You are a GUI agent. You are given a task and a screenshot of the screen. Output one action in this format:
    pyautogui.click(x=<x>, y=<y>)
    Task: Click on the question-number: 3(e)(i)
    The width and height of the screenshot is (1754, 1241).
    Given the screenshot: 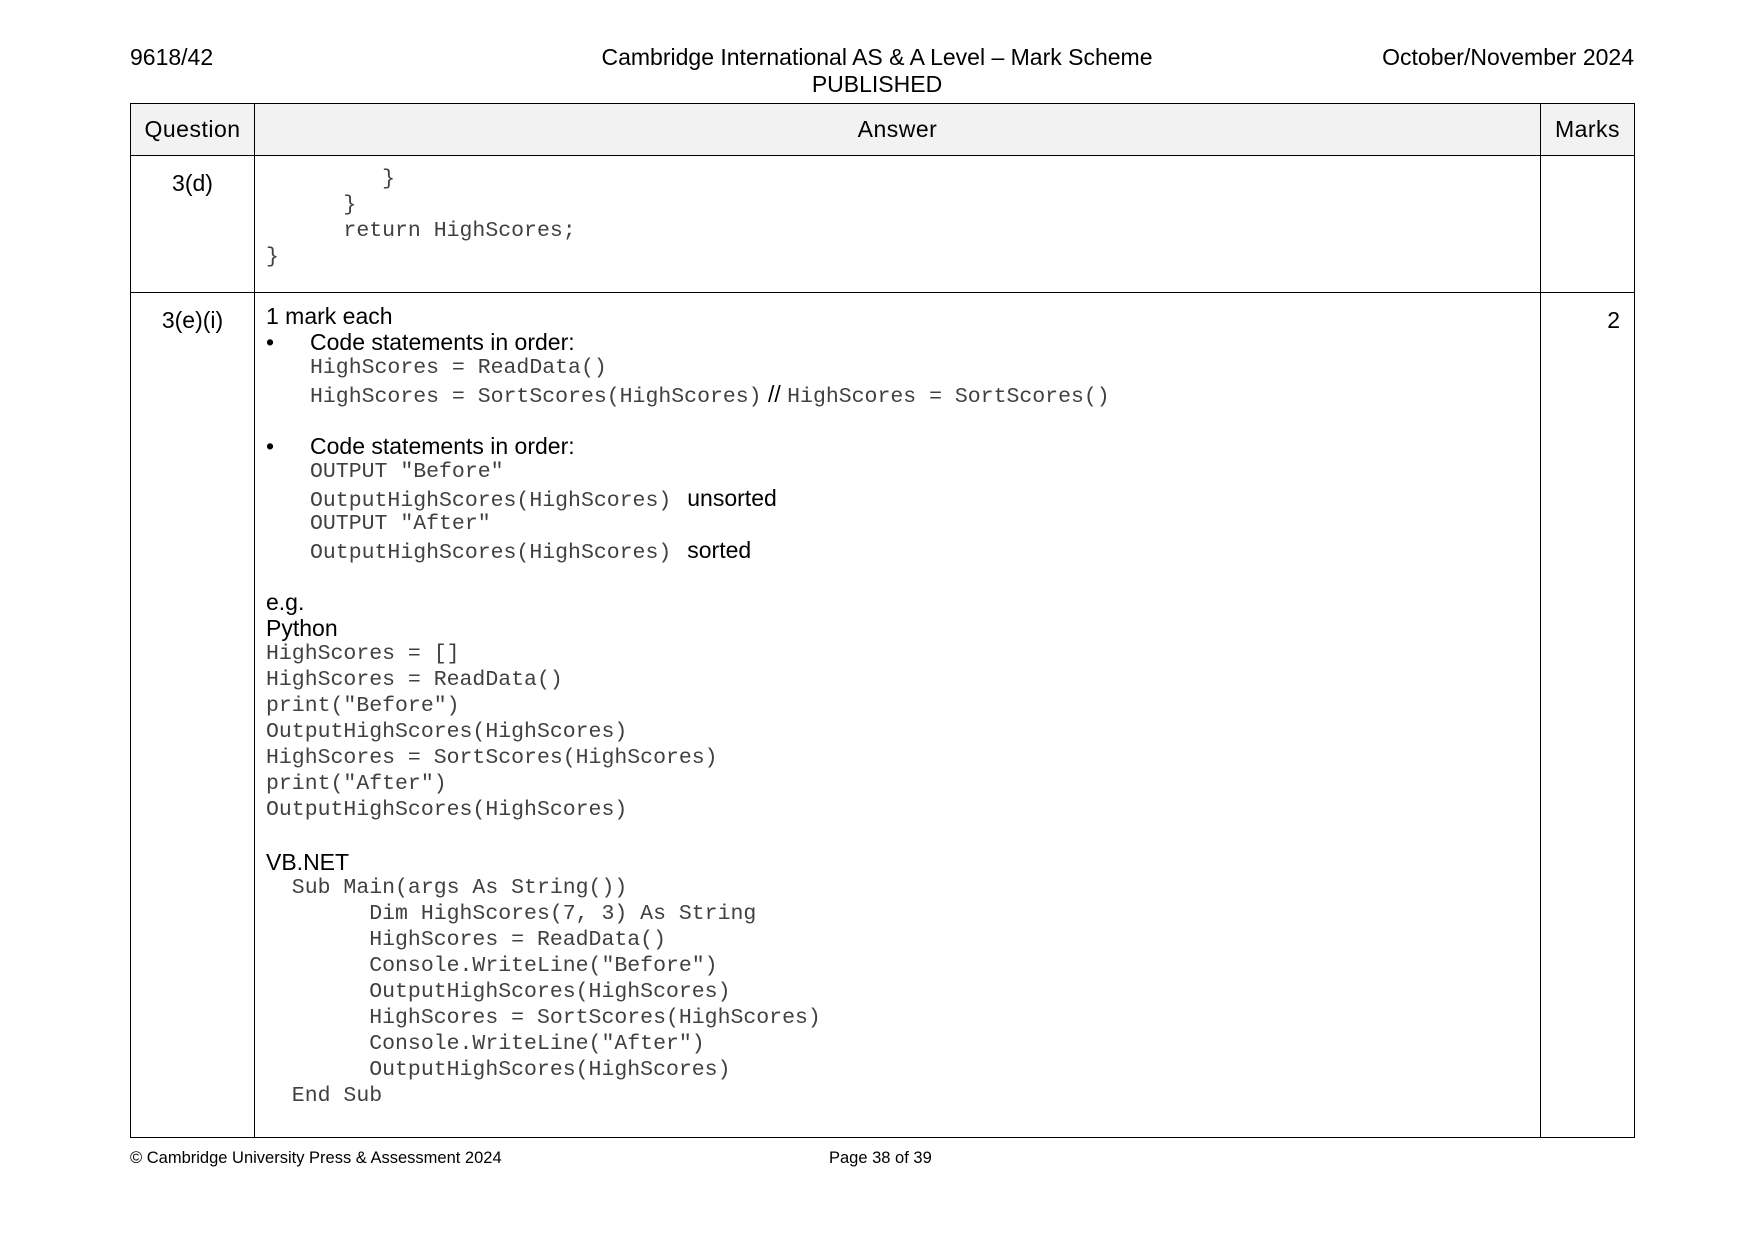 What is the action you would take?
    pyautogui.click(x=192, y=715)
    